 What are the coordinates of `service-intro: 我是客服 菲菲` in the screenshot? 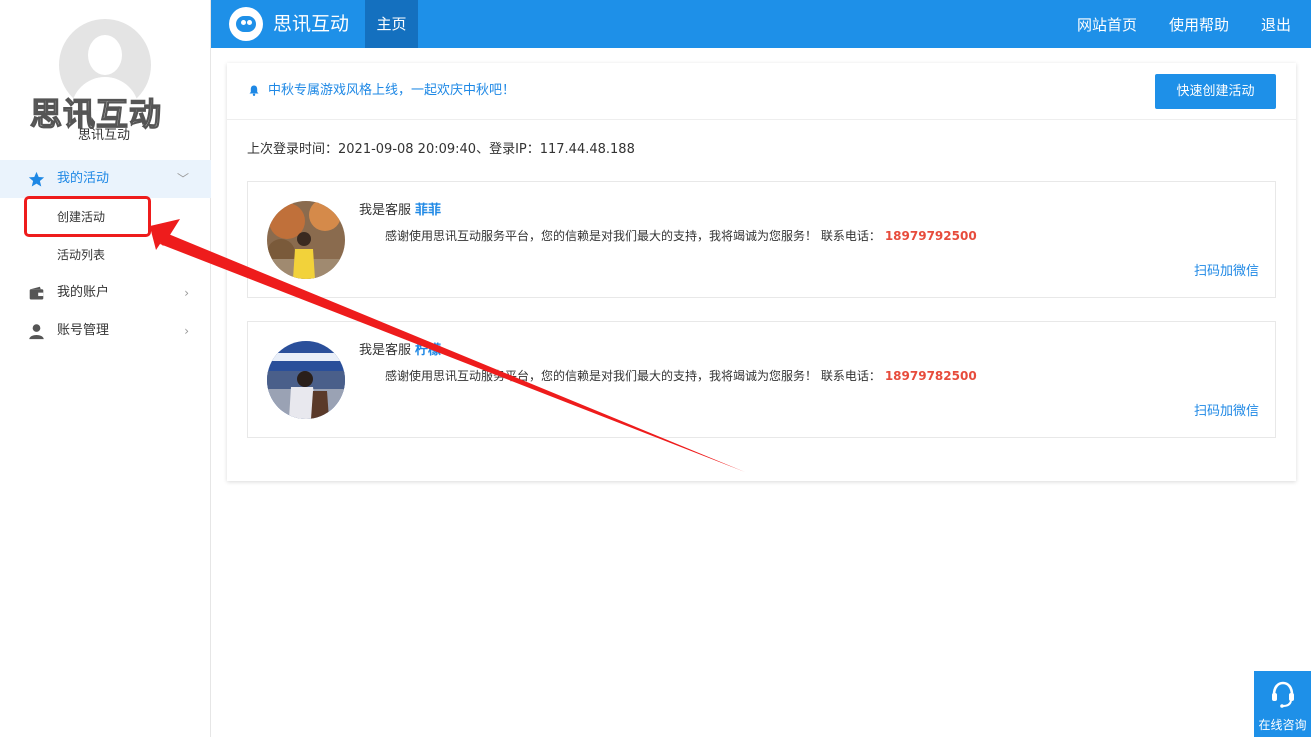 It's located at (400, 211).